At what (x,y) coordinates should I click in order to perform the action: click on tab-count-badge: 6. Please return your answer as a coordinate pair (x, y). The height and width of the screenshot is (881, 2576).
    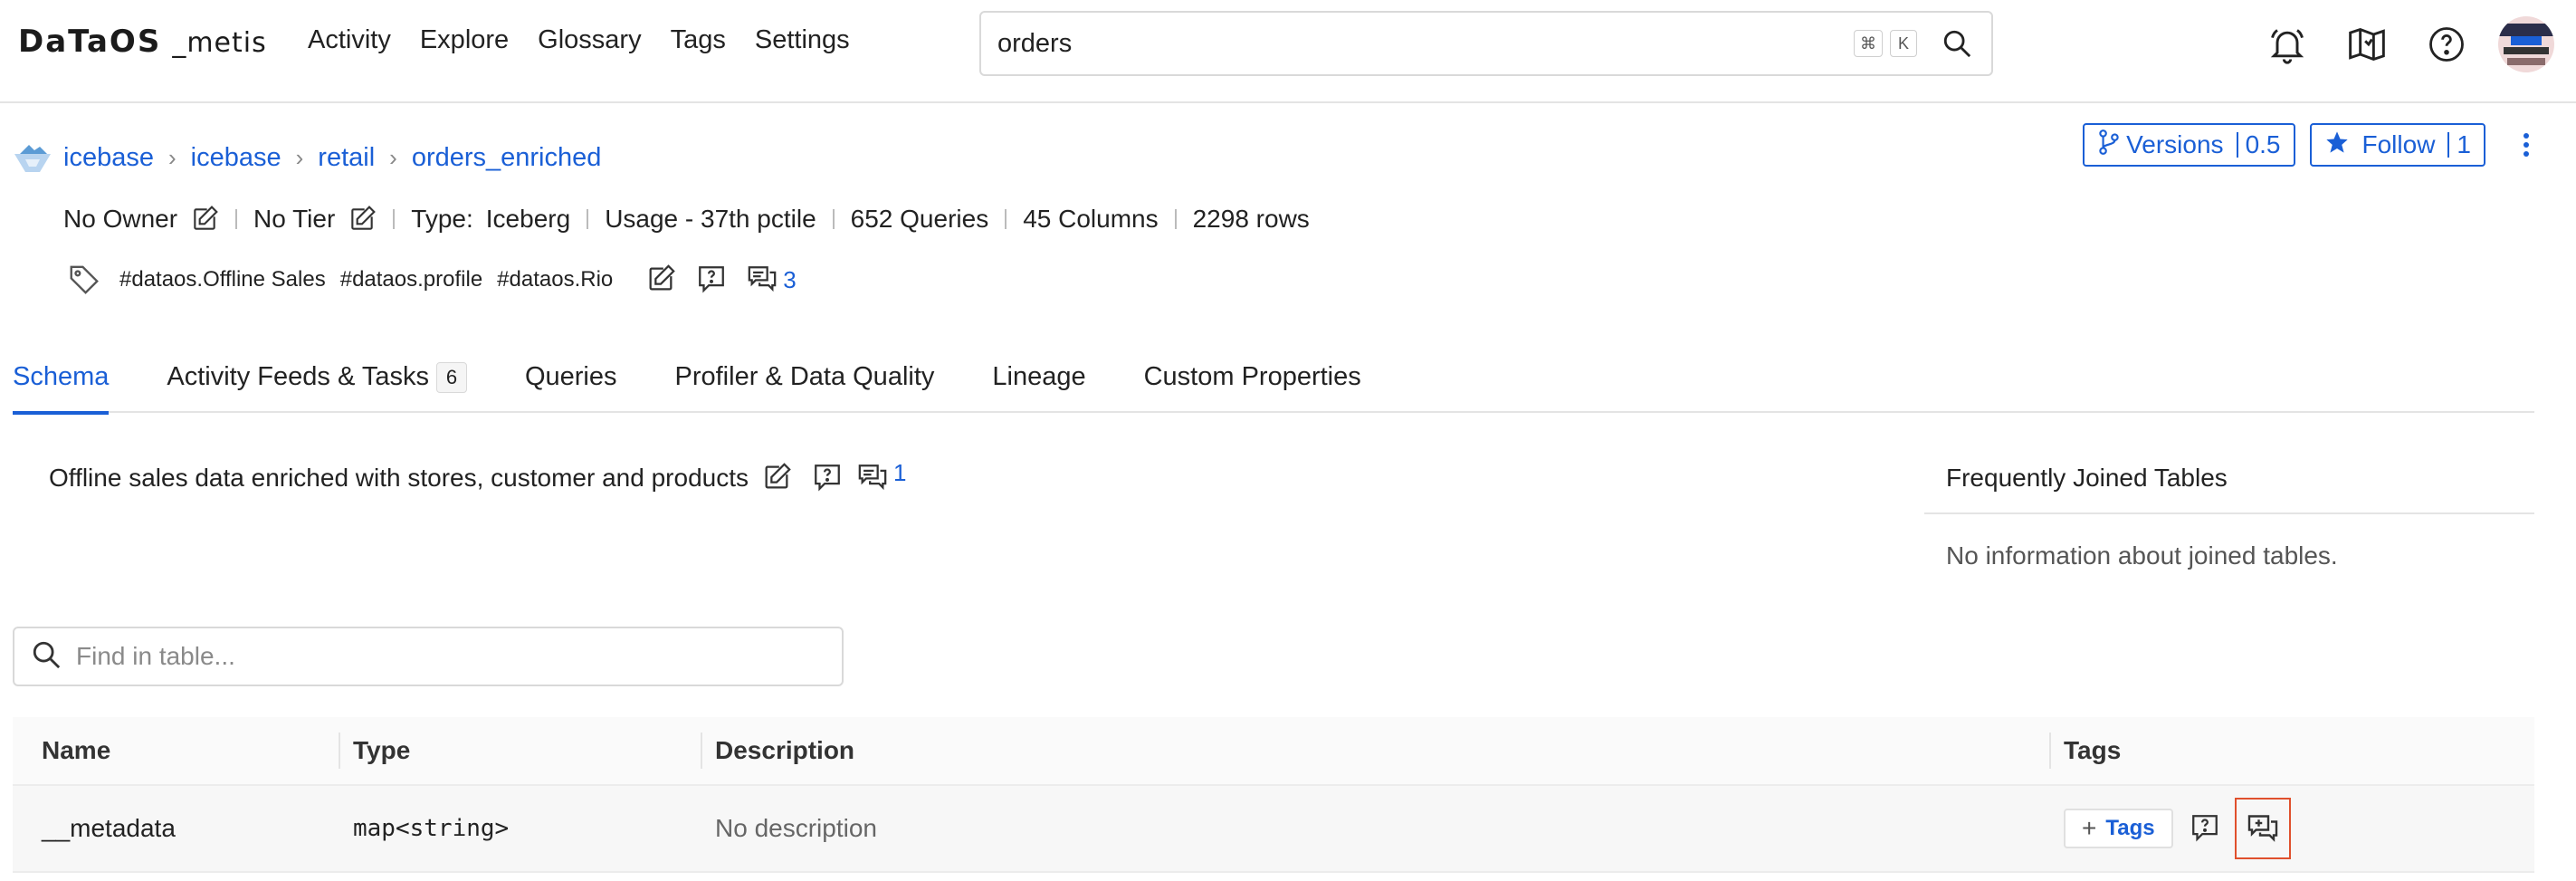
    Looking at the image, I should click on (451, 378).